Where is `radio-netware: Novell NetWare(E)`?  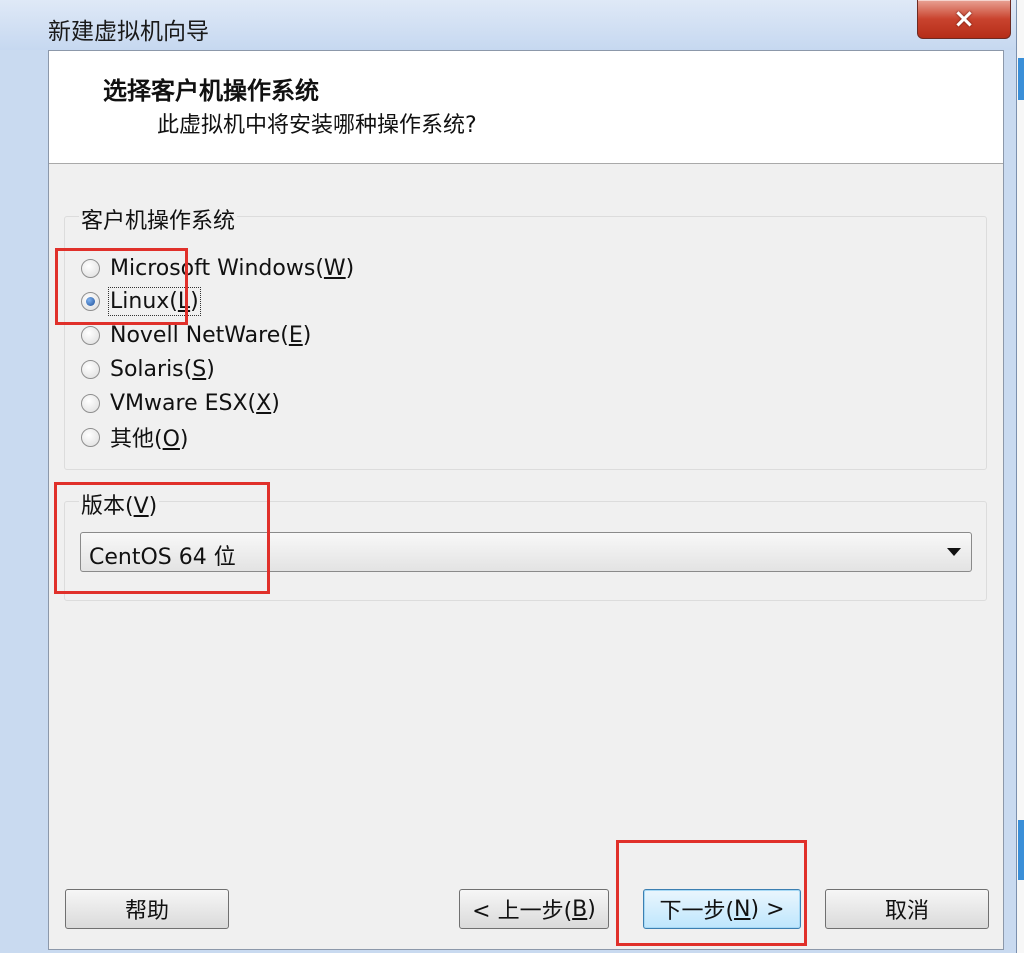 radio-netware: Novell NetWare(E) is located at coordinates (196, 335).